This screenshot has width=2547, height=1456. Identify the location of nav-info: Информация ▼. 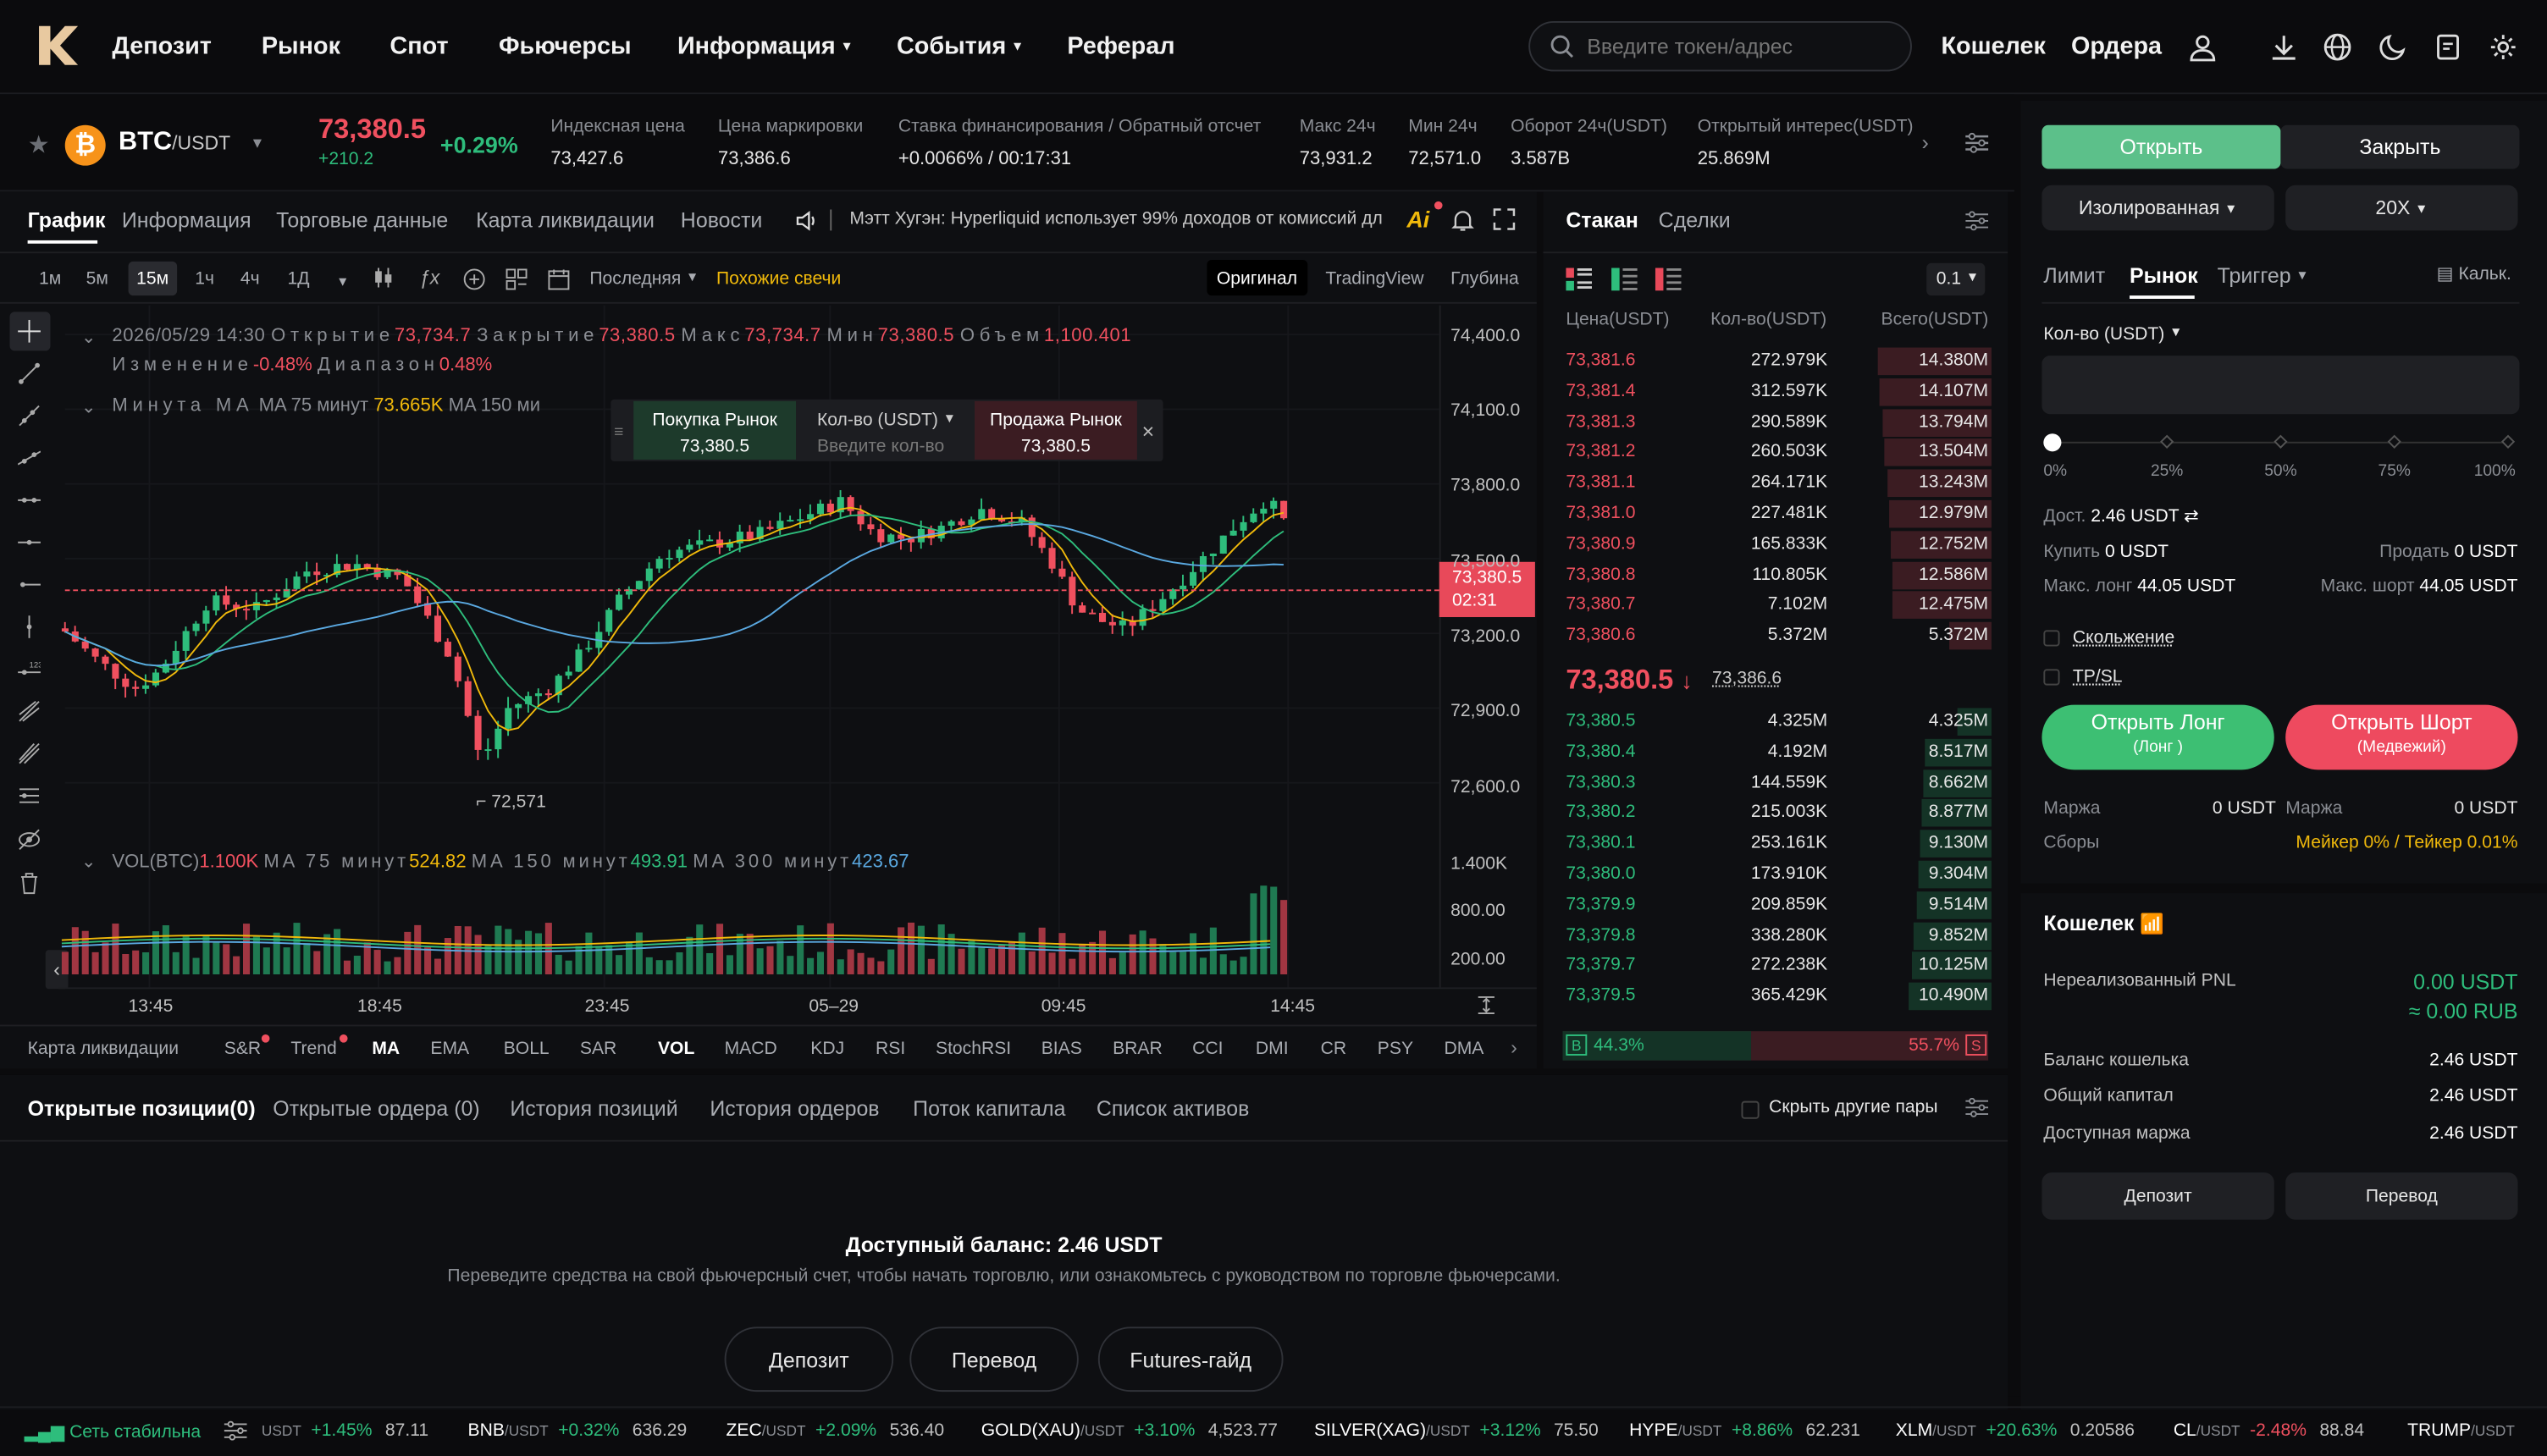
(765, 46).